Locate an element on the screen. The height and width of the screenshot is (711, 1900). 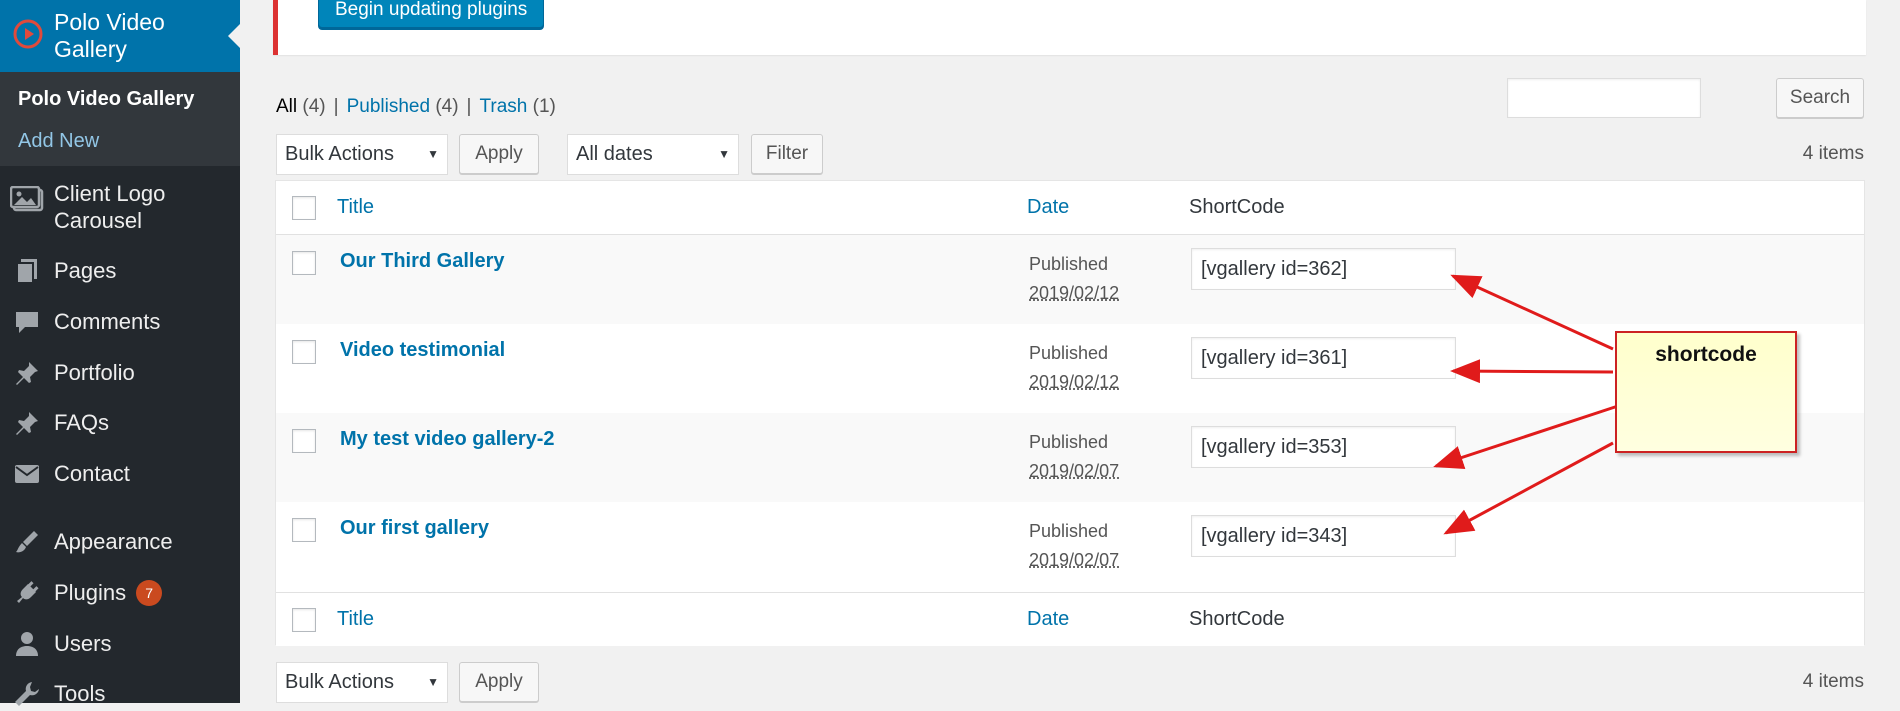
sidebar-item-label: Portfolio is located at coordinates (94, 372).